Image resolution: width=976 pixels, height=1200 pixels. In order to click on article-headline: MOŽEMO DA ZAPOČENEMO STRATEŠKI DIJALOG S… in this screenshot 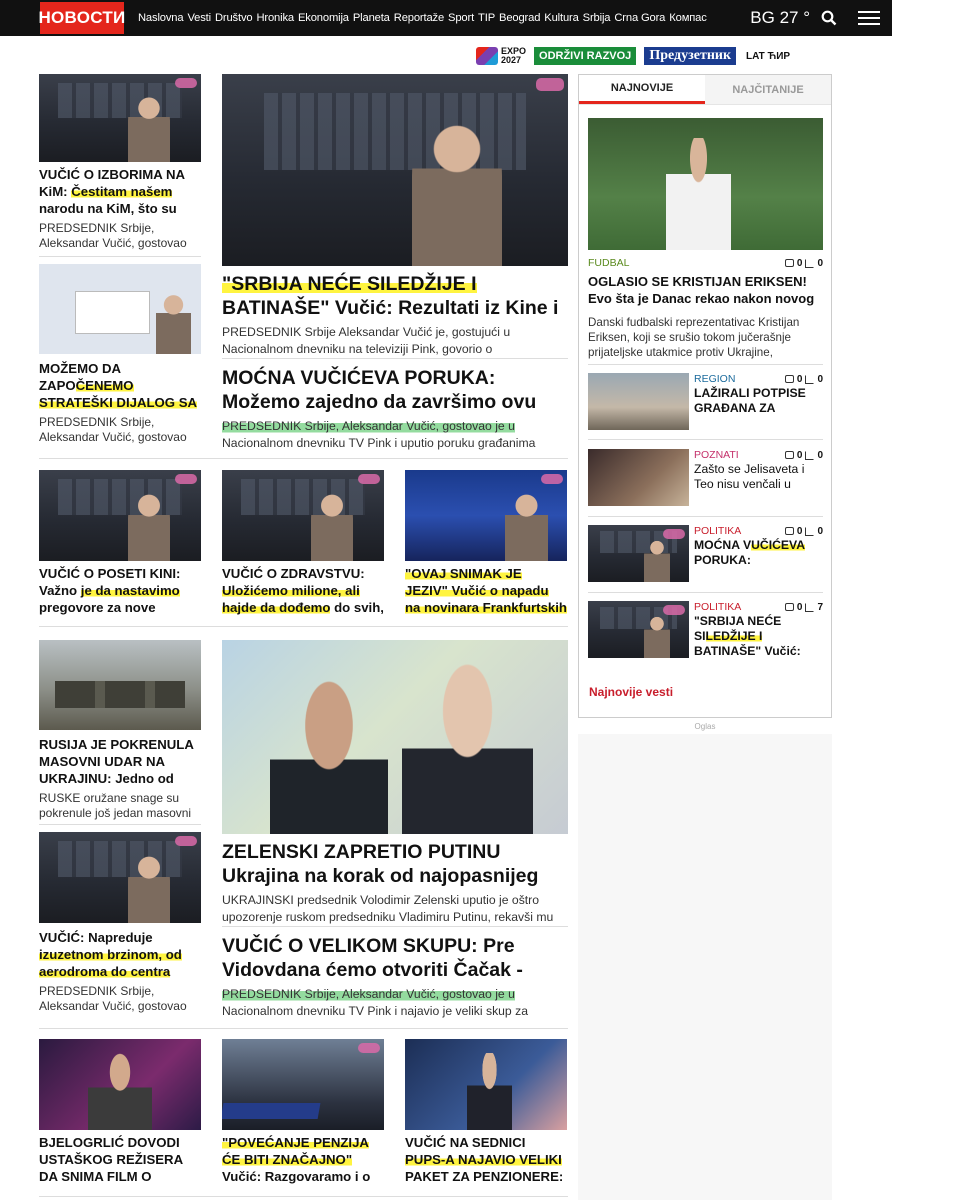, I will do `click(120, 385)`.